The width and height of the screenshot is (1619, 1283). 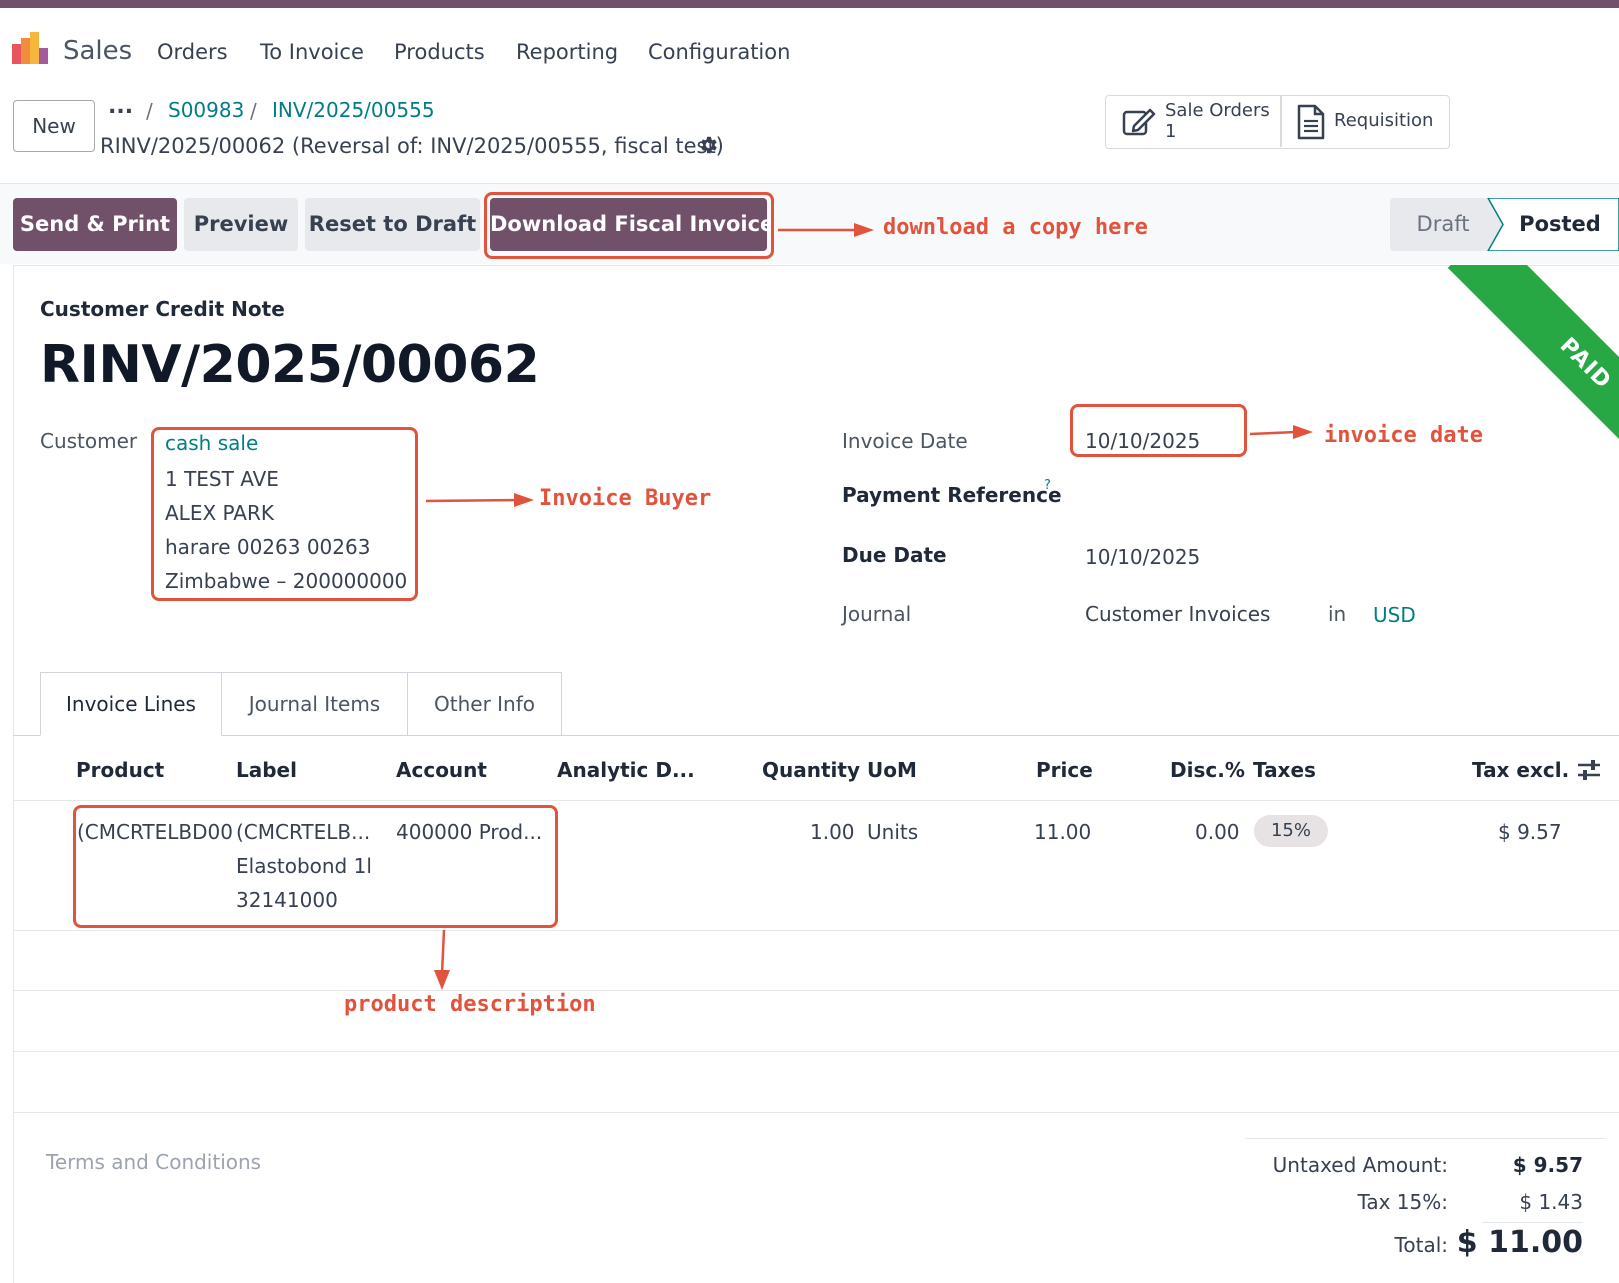 What do you see at coordinates (708, 145) in the screenshot?
I see `gear-icon` at bounding box center [708, 145].